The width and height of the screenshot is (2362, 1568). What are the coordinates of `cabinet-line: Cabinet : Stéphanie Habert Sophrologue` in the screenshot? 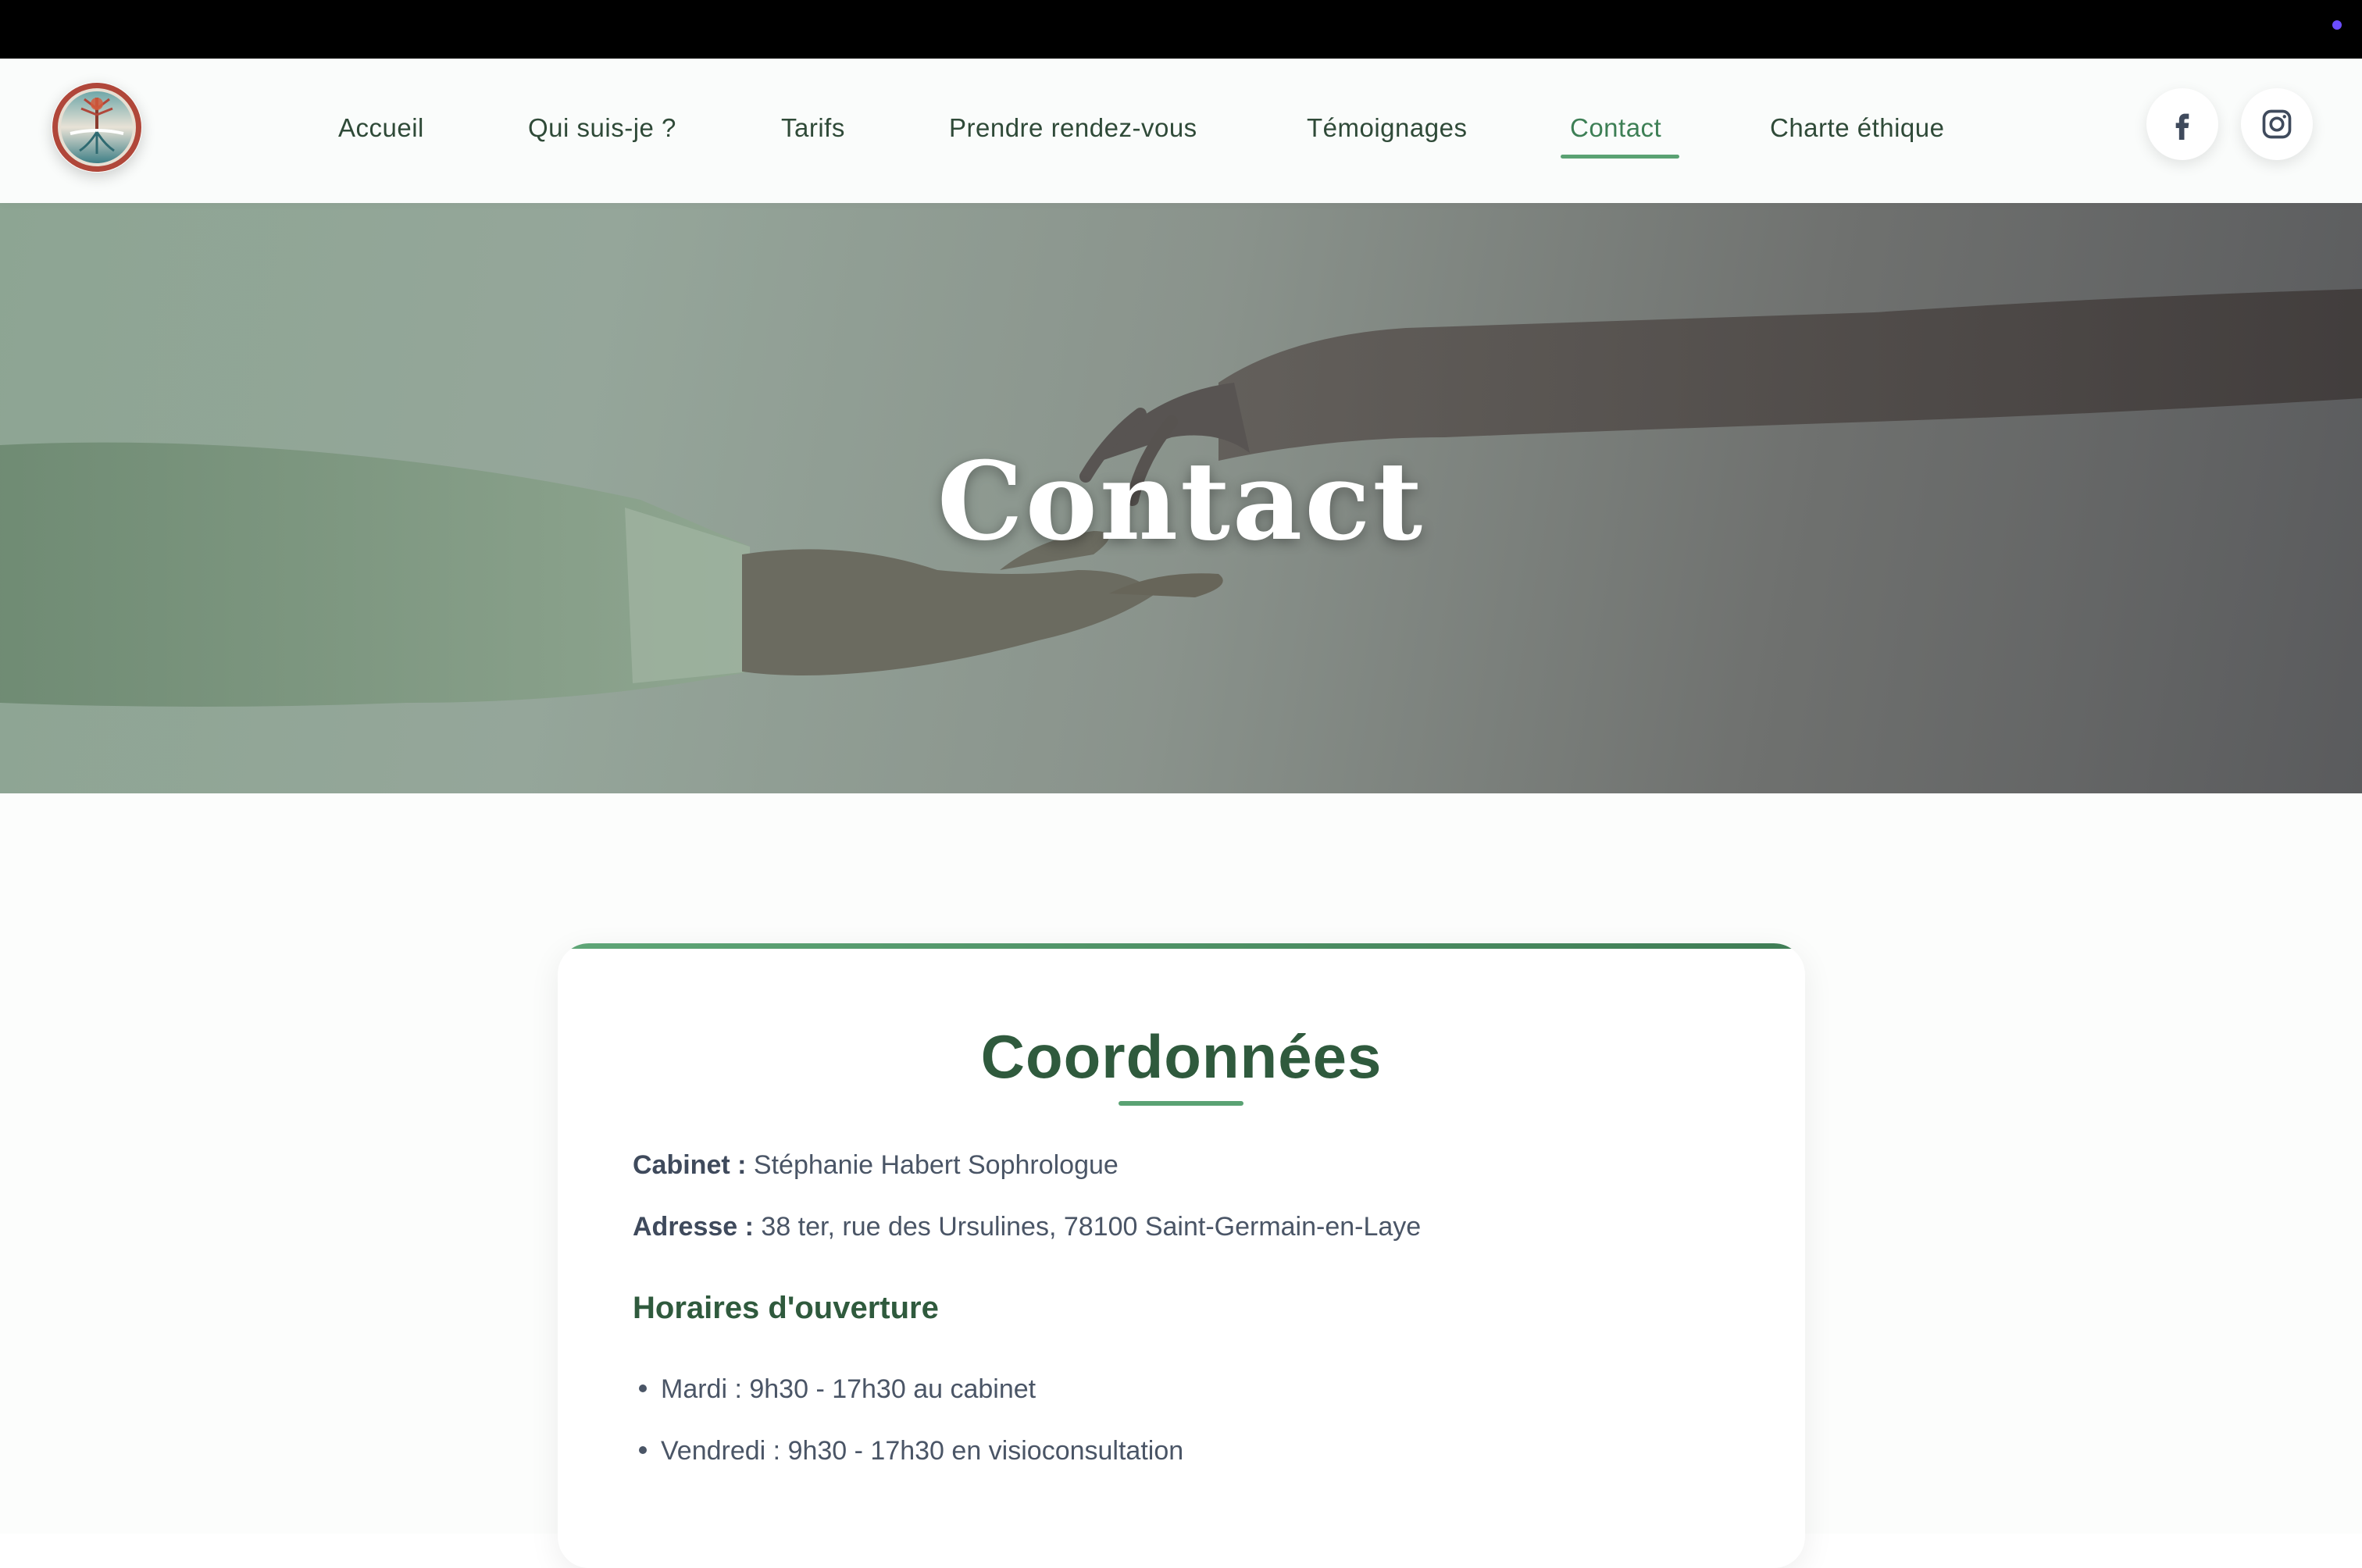 It's located at (876, 1165).